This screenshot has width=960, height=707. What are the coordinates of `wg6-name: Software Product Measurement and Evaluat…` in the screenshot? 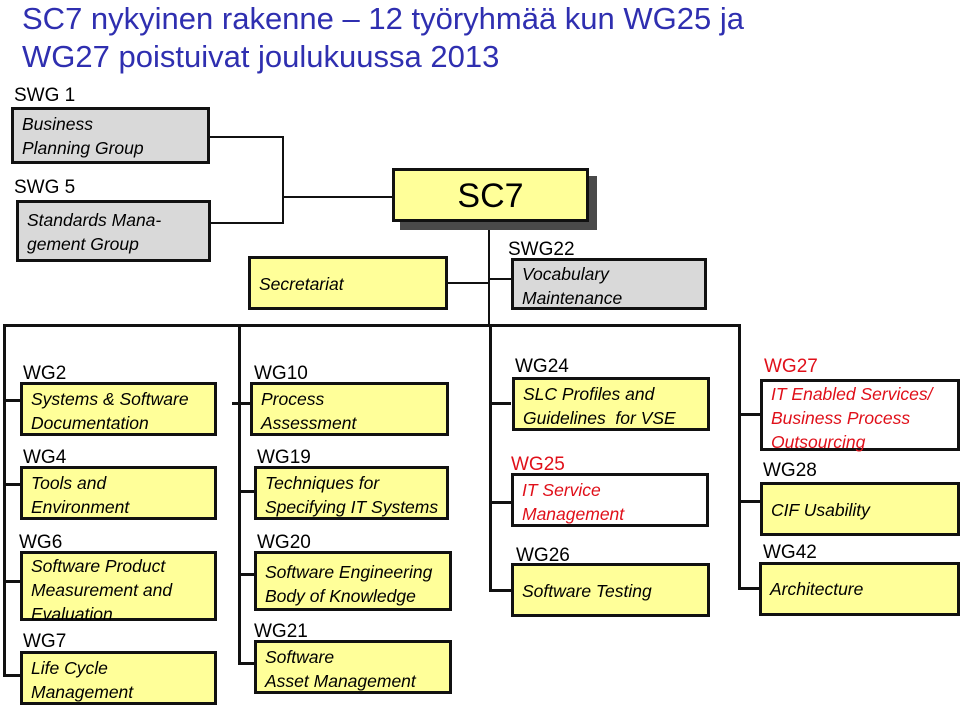 It's located at (102, 590).